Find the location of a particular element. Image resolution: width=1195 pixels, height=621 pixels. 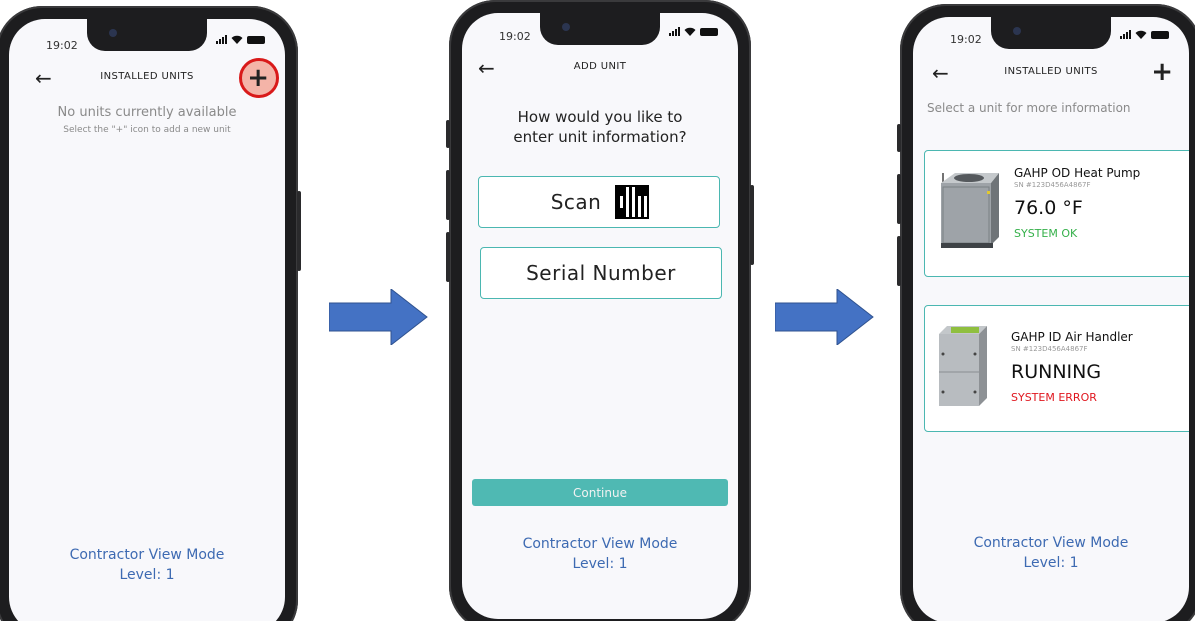

serial-number-label: Serial Number is located at coordinates (601, 273).